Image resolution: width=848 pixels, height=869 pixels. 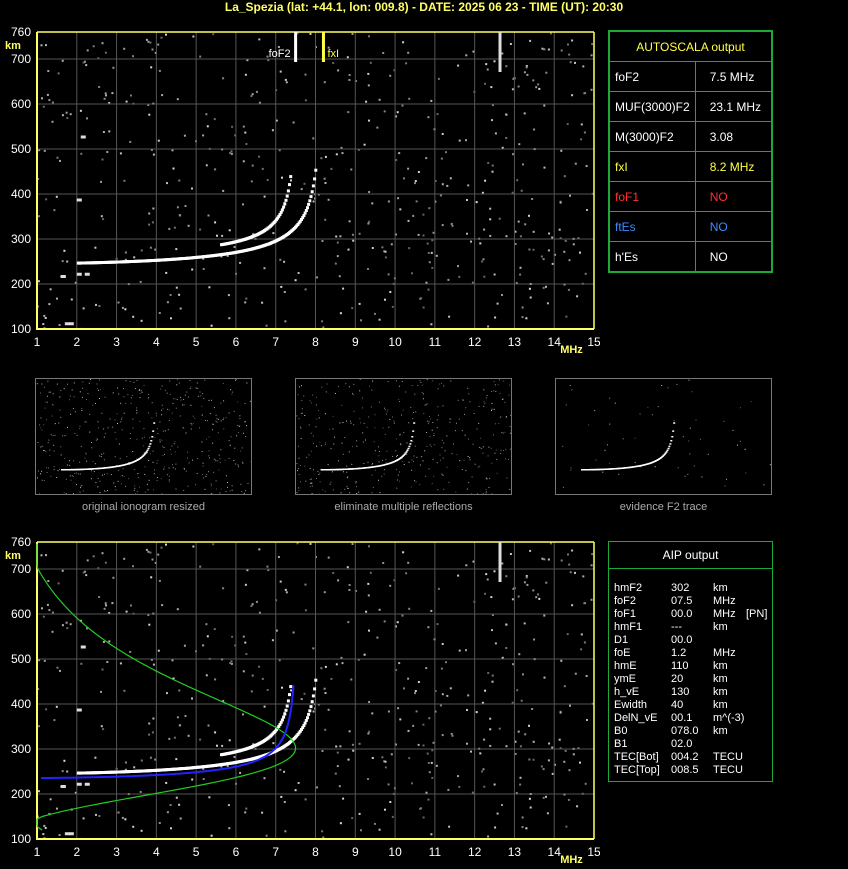 I want to click on aip-k: Ewidth, so click(x=631, y=705).